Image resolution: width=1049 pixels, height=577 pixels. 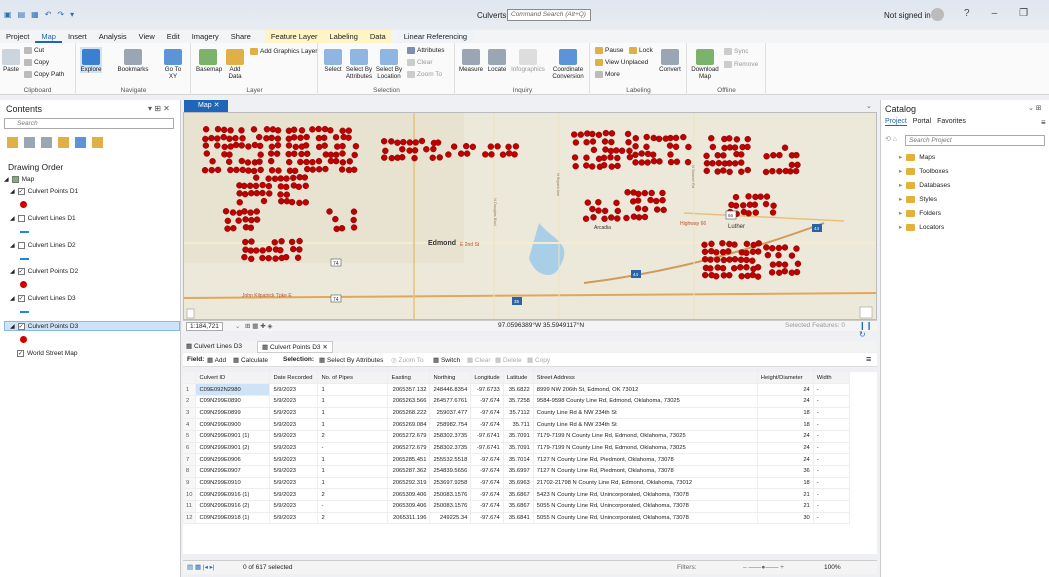 I want to click on catalog-nav-icons: ⟲ ⌂, so click(x=891, y=139).